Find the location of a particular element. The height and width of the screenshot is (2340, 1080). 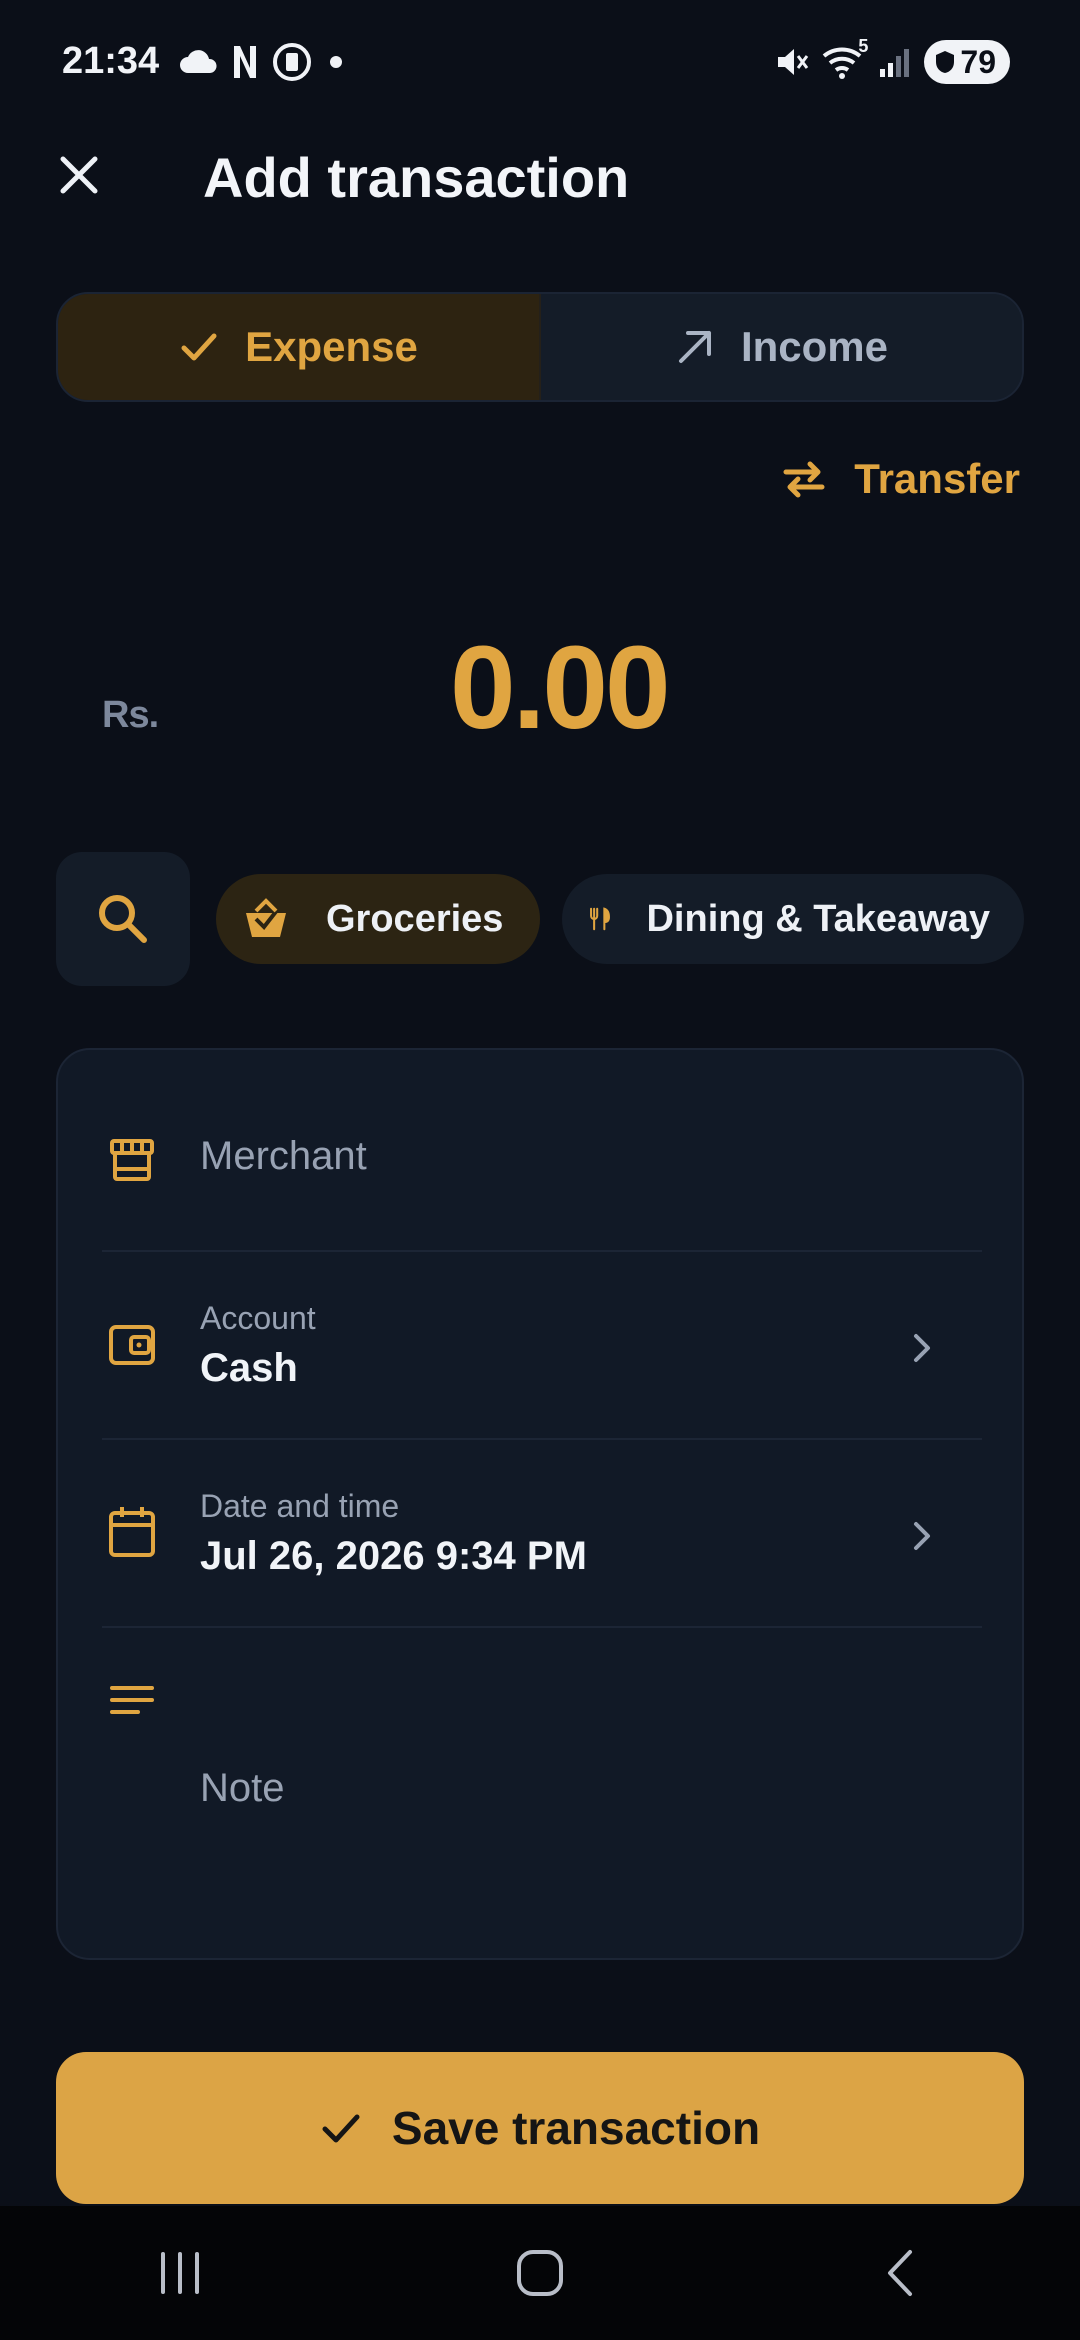

save-label: Save transaction is located at coordinates (576, 2128).